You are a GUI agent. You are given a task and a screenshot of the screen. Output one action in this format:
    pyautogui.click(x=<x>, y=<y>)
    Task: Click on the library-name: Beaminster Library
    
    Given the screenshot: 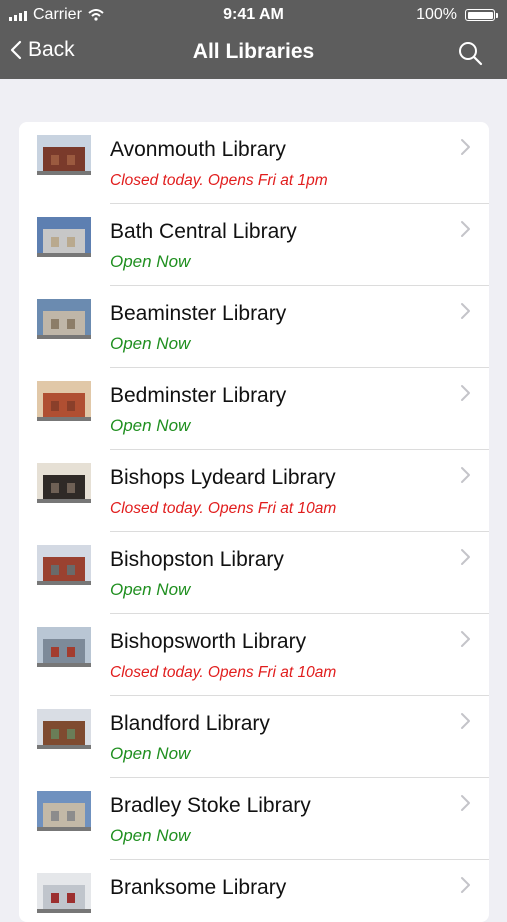 What is the action you would take?
    pyautogui.click(x=198, y=313)
    